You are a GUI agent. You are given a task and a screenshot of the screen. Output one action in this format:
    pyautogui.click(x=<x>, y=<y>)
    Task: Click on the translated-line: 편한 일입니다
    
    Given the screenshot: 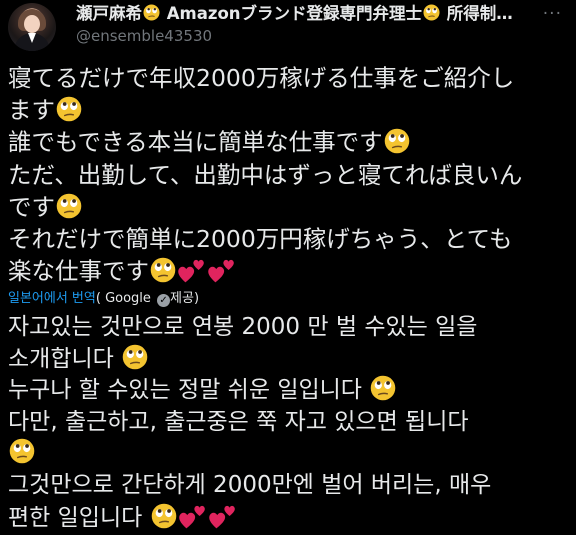 What is the action you would take?
    pyautogui.click(x=291, y=518)
    